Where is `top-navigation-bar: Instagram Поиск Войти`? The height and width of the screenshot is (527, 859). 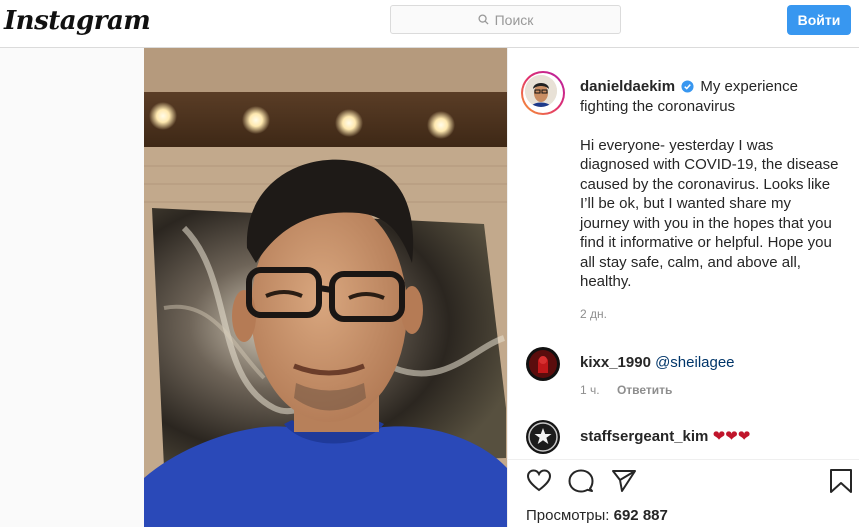
top-navigation-bar: Instagram Поиск Войти is located at coordinates (429, 24).